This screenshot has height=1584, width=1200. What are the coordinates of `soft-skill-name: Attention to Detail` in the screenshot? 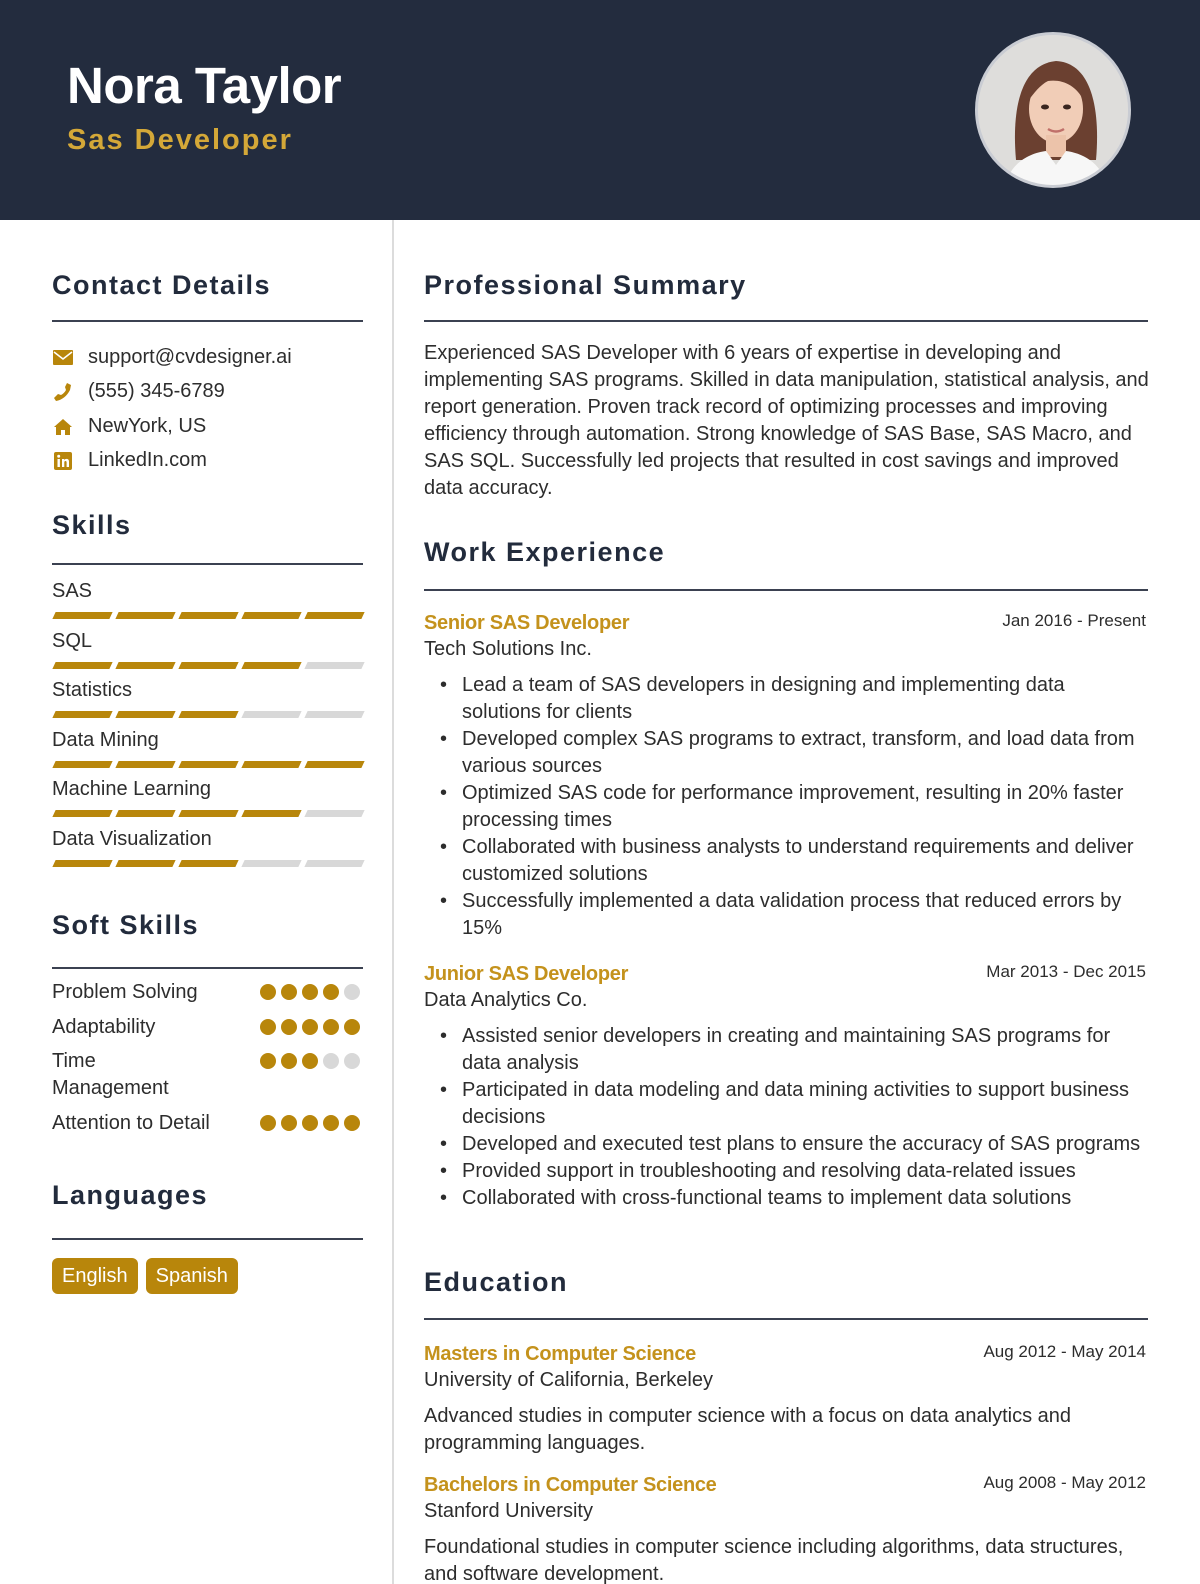 It's located at (131, 1123).